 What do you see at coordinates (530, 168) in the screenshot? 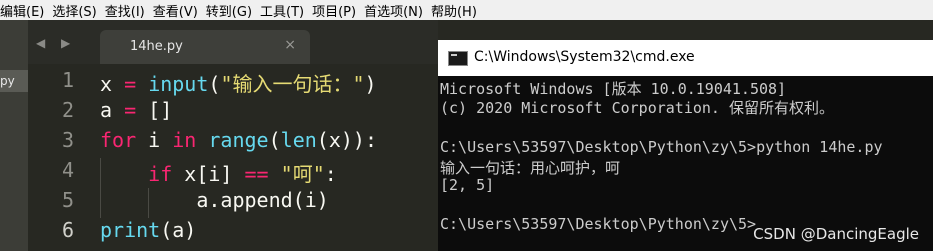
I see `console-line: 输入一句话：用心呵护，呵` at bounding box center [530, 168].